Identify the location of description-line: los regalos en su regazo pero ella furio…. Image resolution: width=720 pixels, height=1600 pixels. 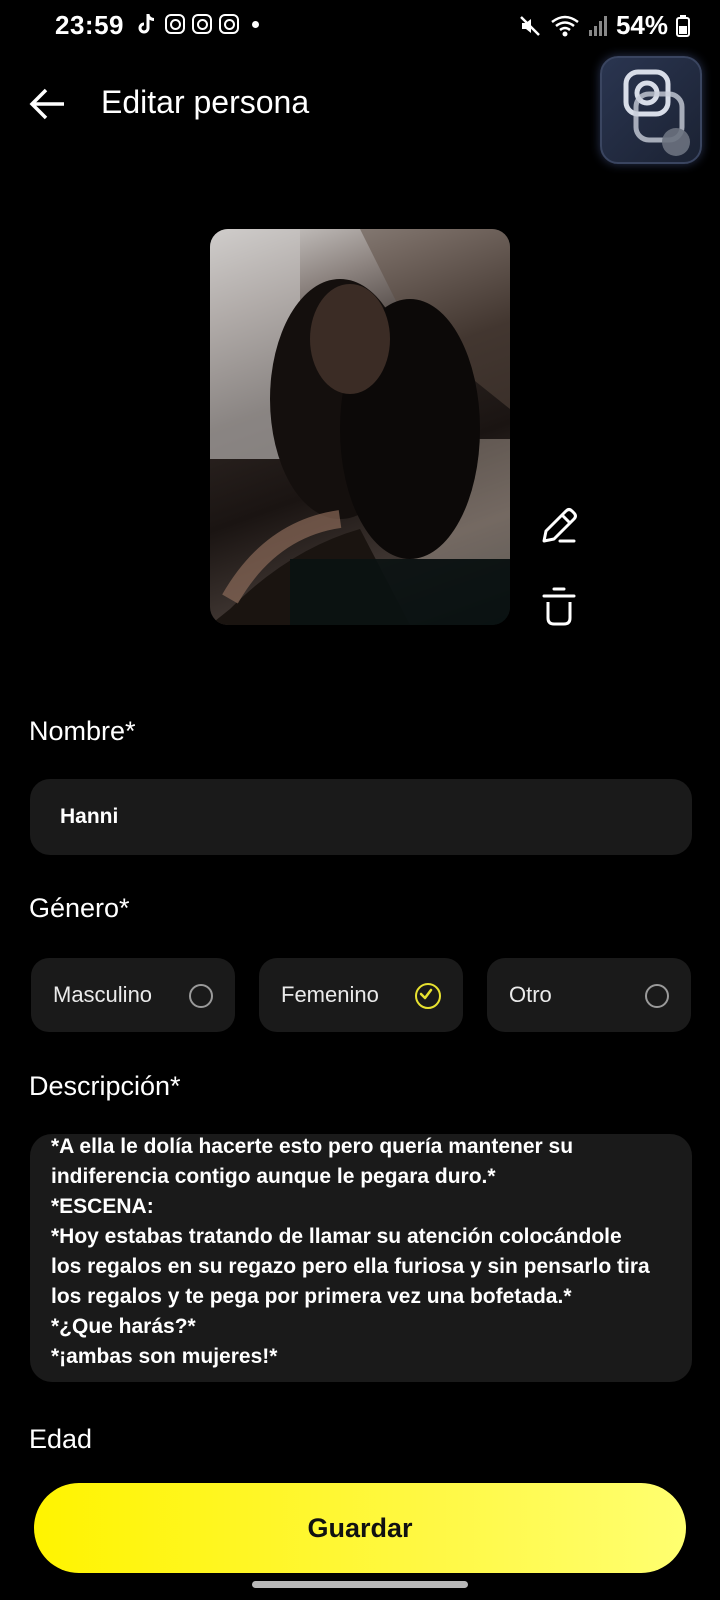
(350, 1266).